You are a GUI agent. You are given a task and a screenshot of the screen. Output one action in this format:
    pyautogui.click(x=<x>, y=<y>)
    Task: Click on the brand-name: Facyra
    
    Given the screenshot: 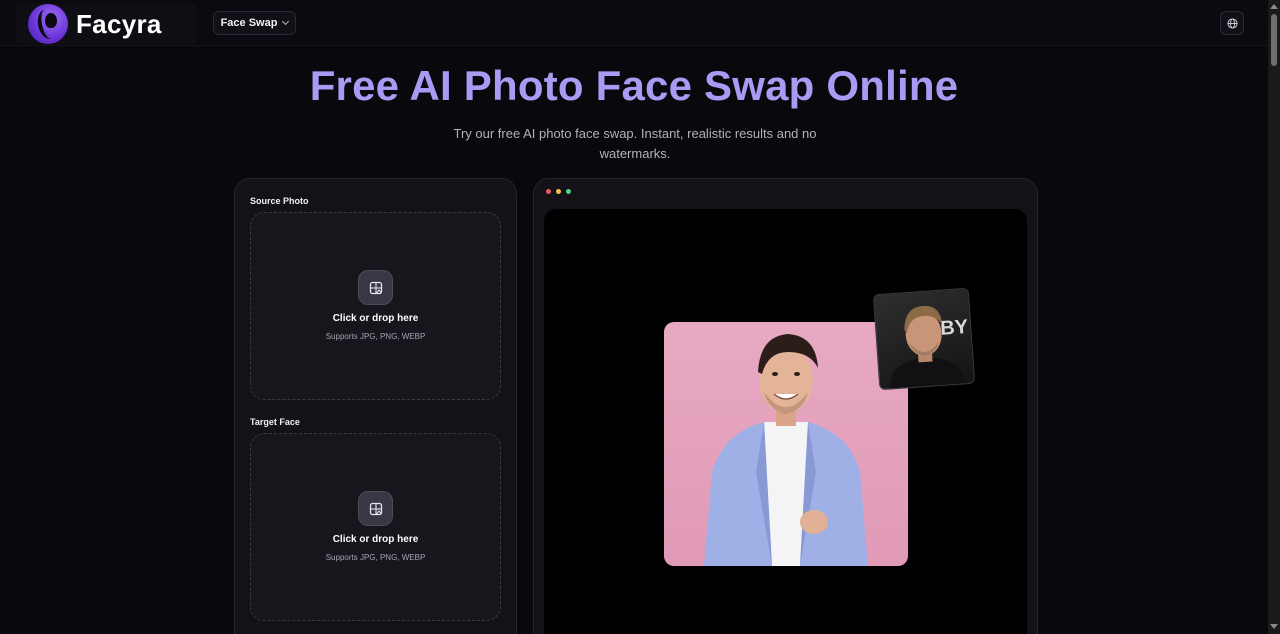 What is the action you would take?
    pyautogui.click(x=119, y=23)
    